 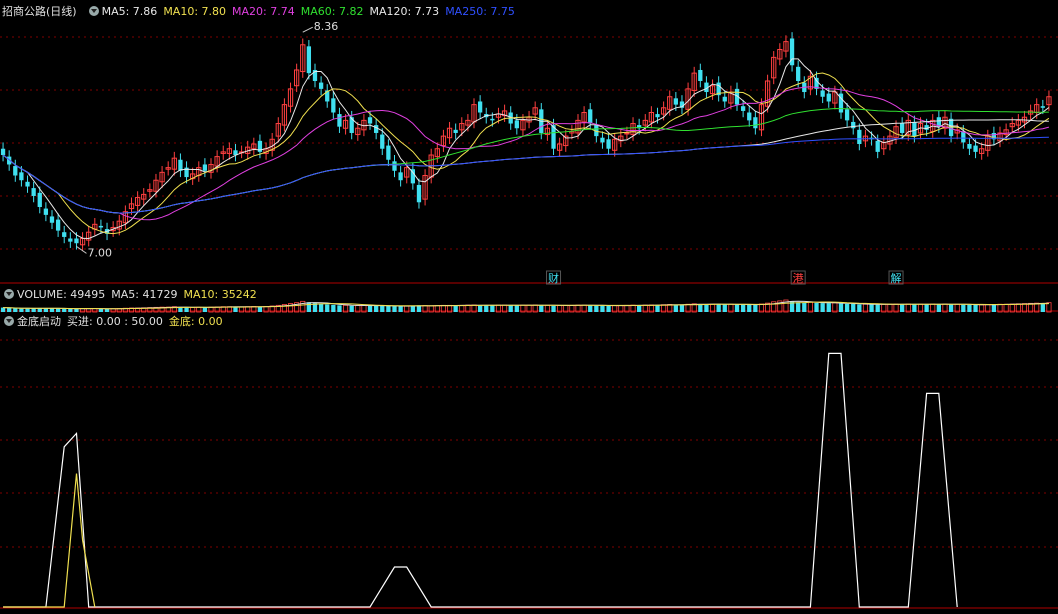 I want to click on ma5-label: MA5: 7.86, so click(x=129, y=11).